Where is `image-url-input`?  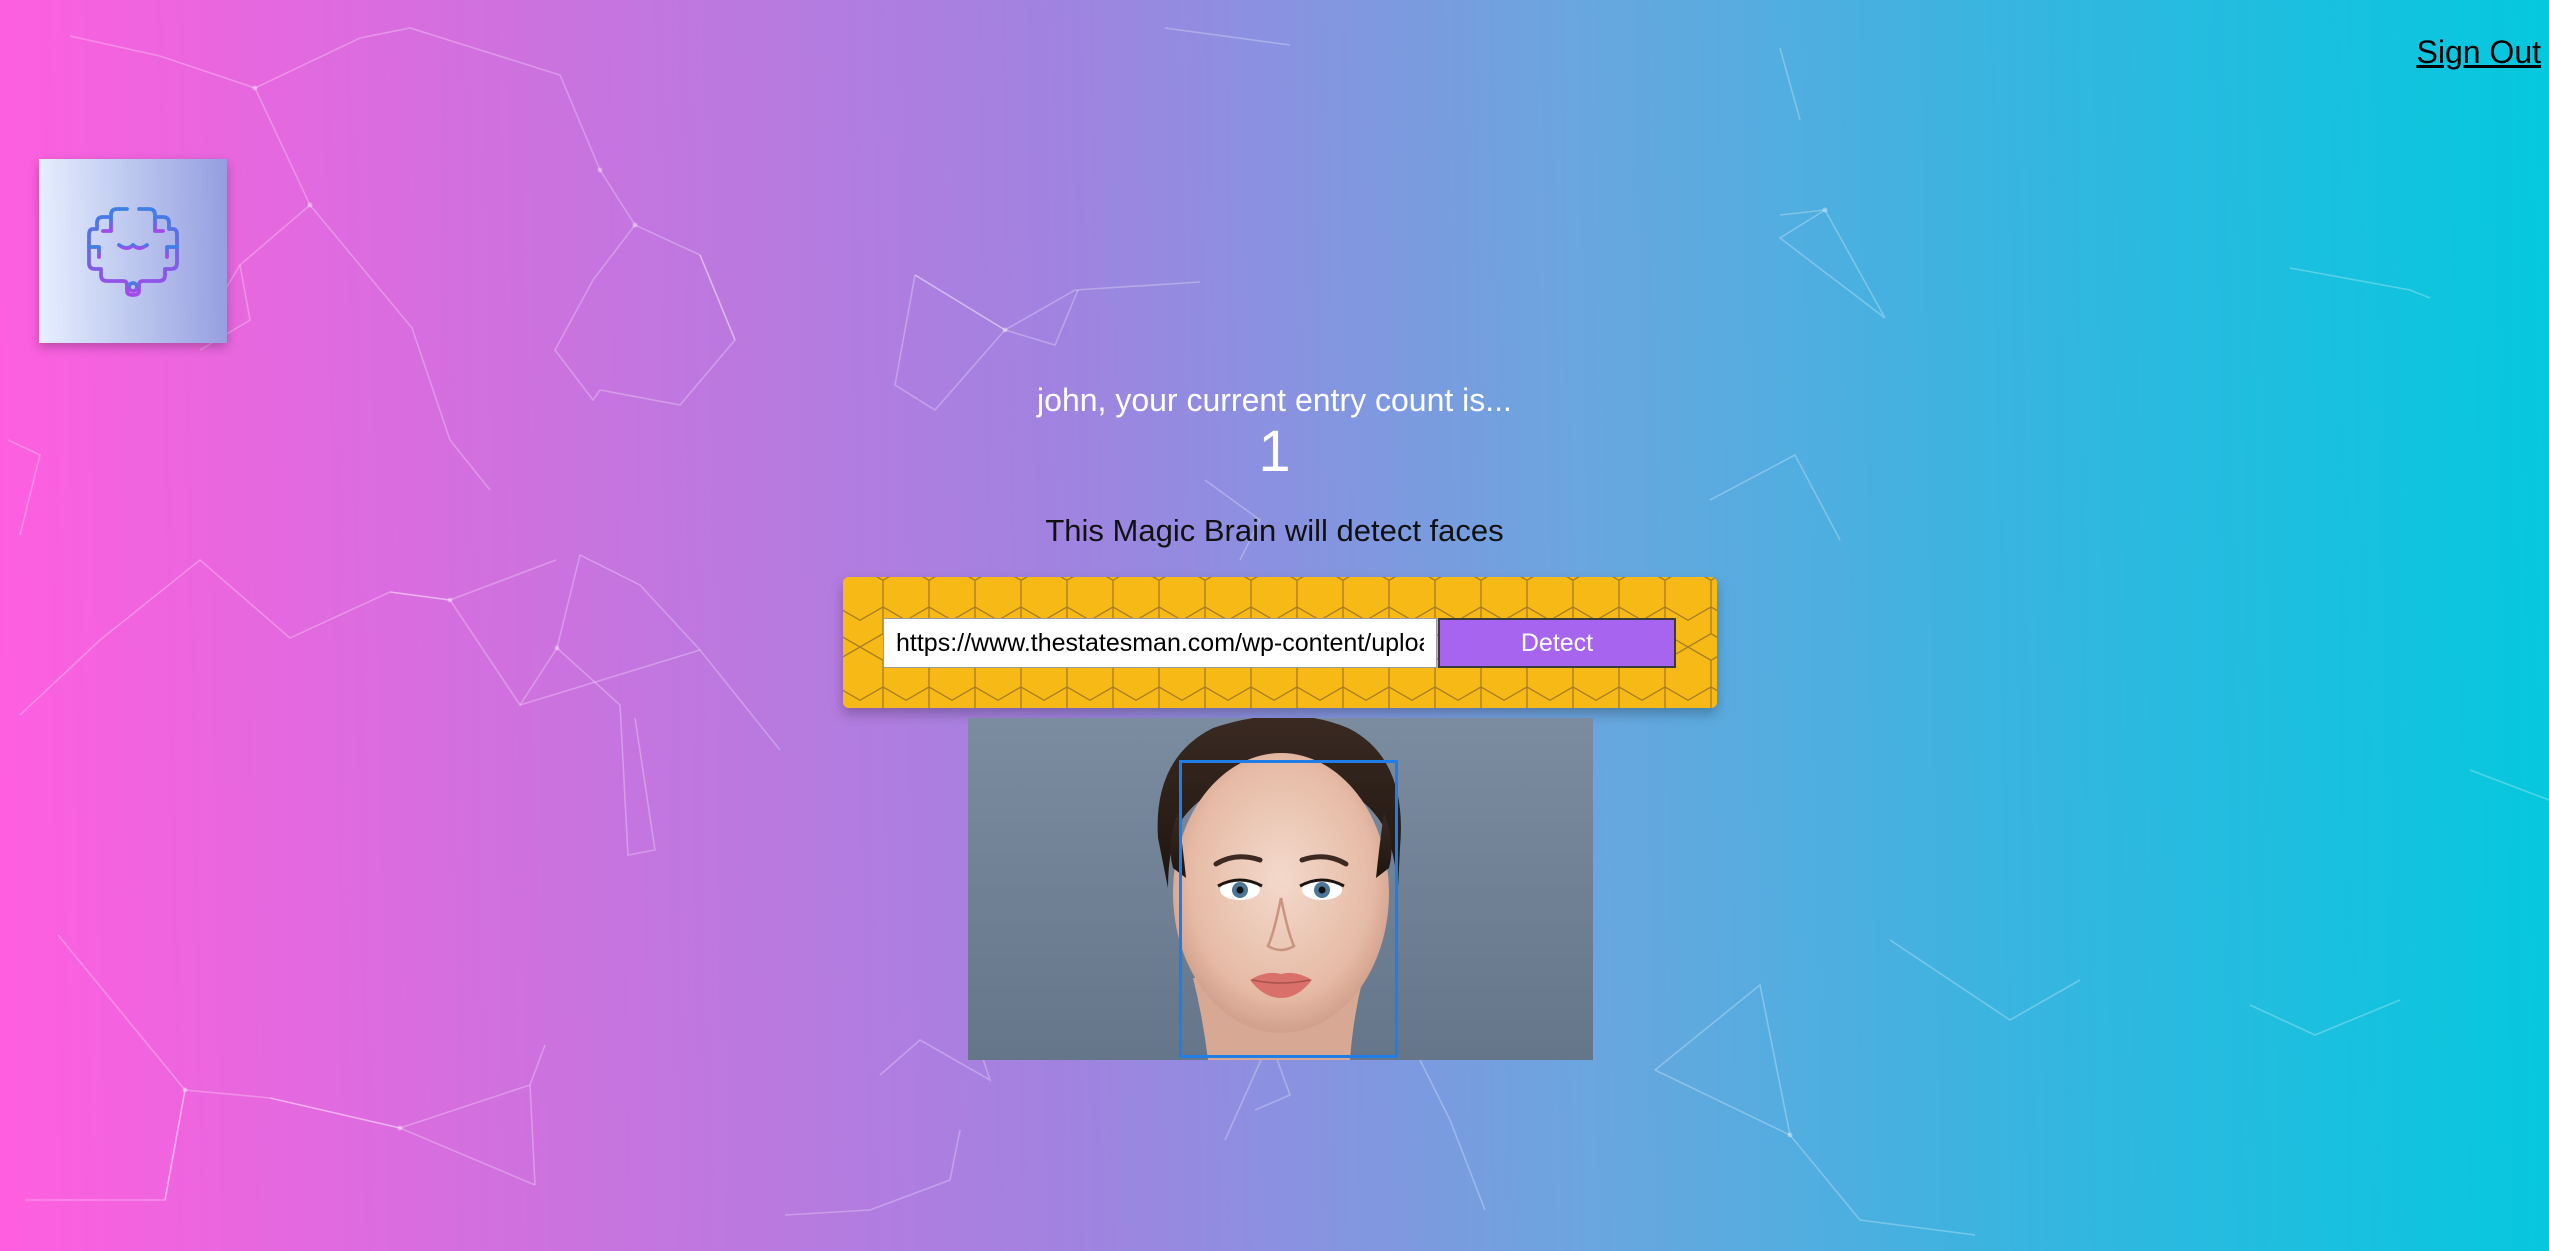 image-url-input is located at coordinates (1160, 643).